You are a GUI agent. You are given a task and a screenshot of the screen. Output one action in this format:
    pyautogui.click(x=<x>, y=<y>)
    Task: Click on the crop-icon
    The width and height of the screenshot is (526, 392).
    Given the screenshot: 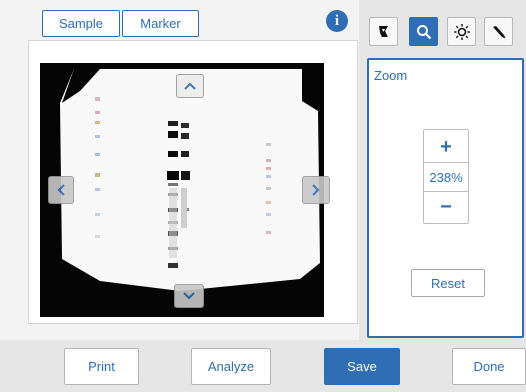 What is the action you would take?
    pyautogui.click(x=383, y=31)
    